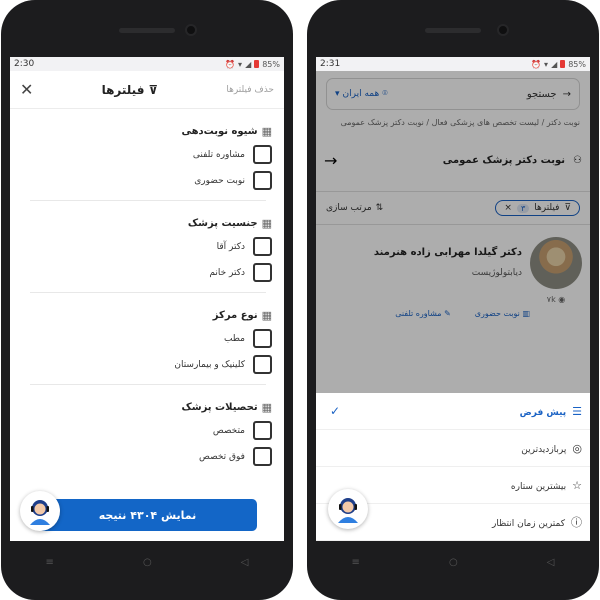 This screenshot has height=600, width=600. What do you see at coordinates (453, 64) in the screenshot?
I see `status-bar: 2:31 ⏰ ▾ ◢ 85%` at bounding box center [453, 64].